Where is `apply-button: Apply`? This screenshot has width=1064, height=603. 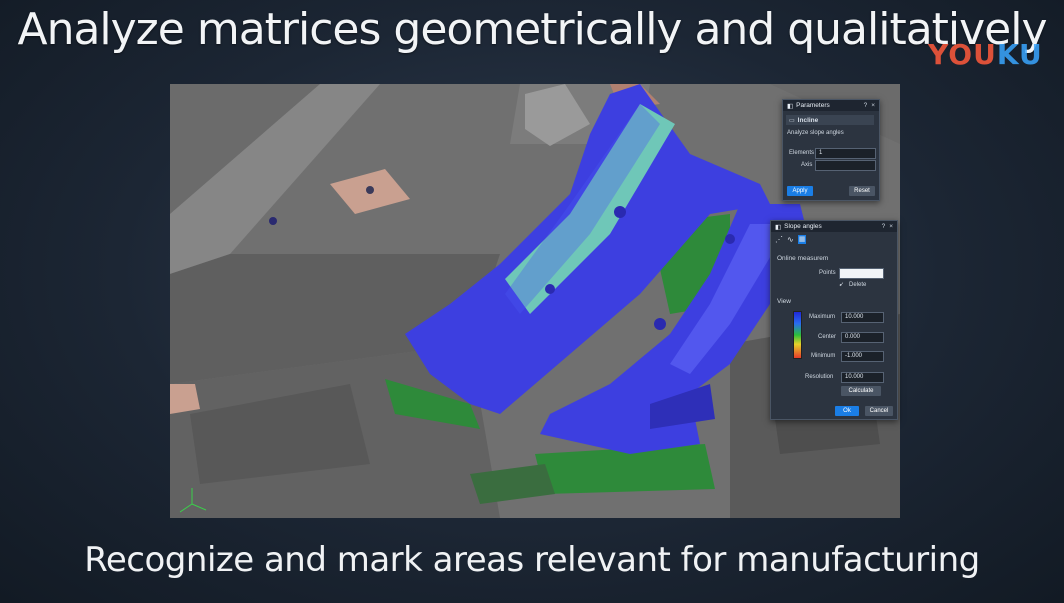
apply-button: Apply is located at coordinates (800, 191).